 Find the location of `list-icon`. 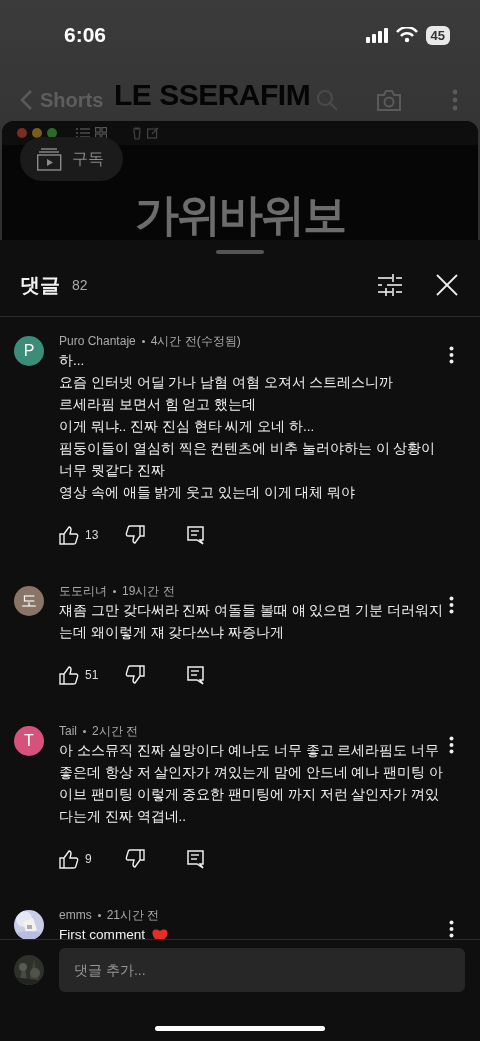

list-icon is located at coordinates (83, 133).